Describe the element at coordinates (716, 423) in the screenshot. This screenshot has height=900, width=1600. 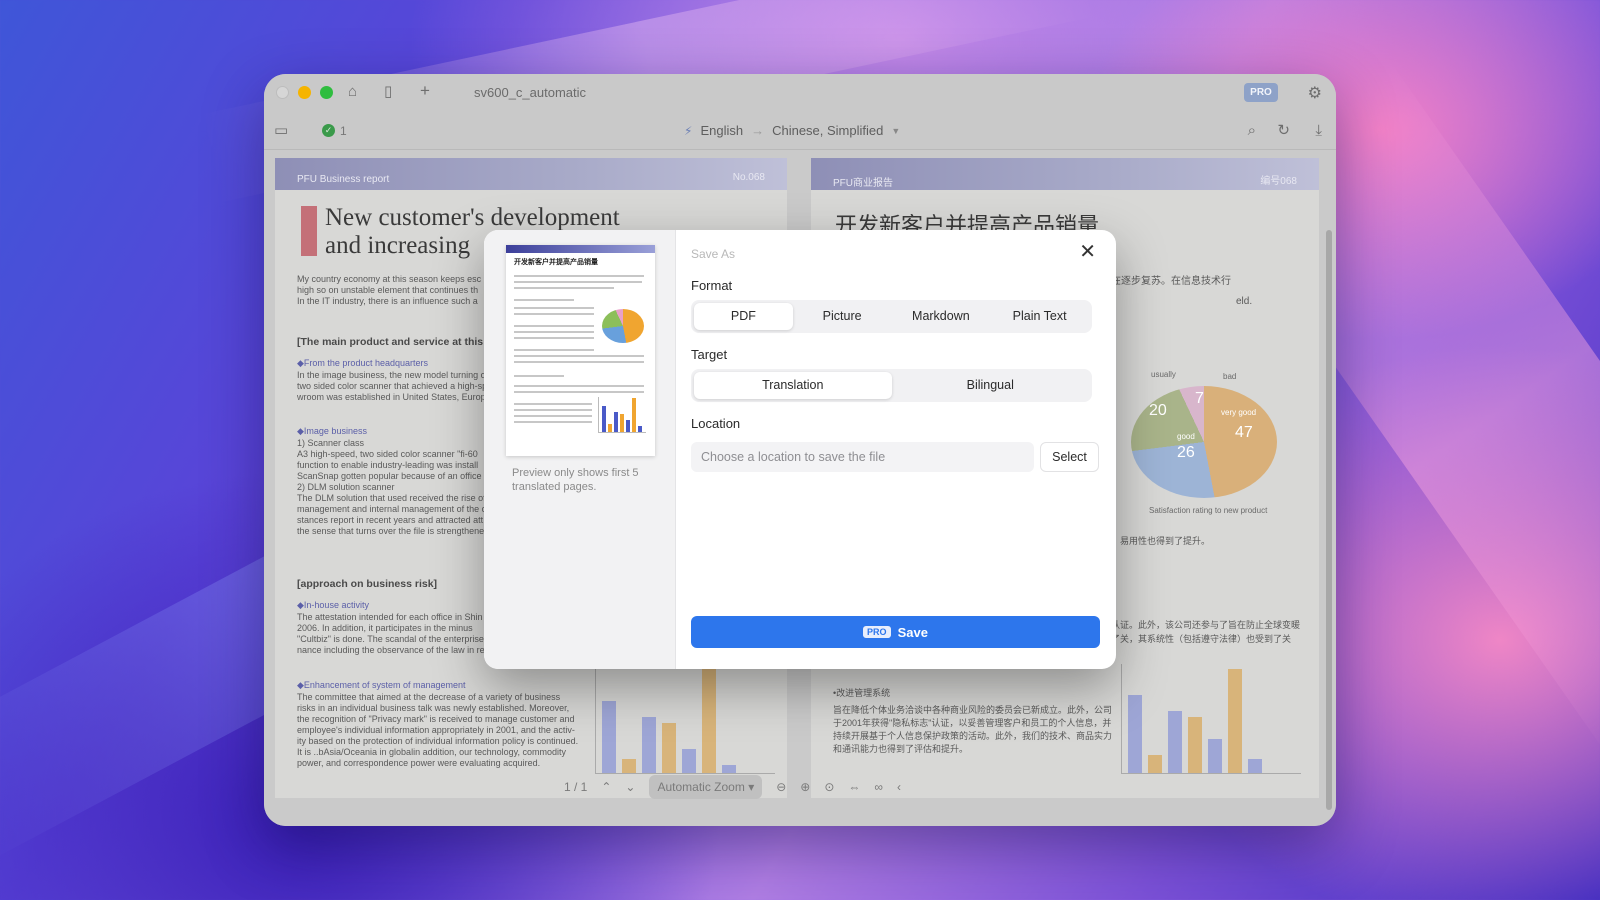
I see `location-label: Location` at that location.